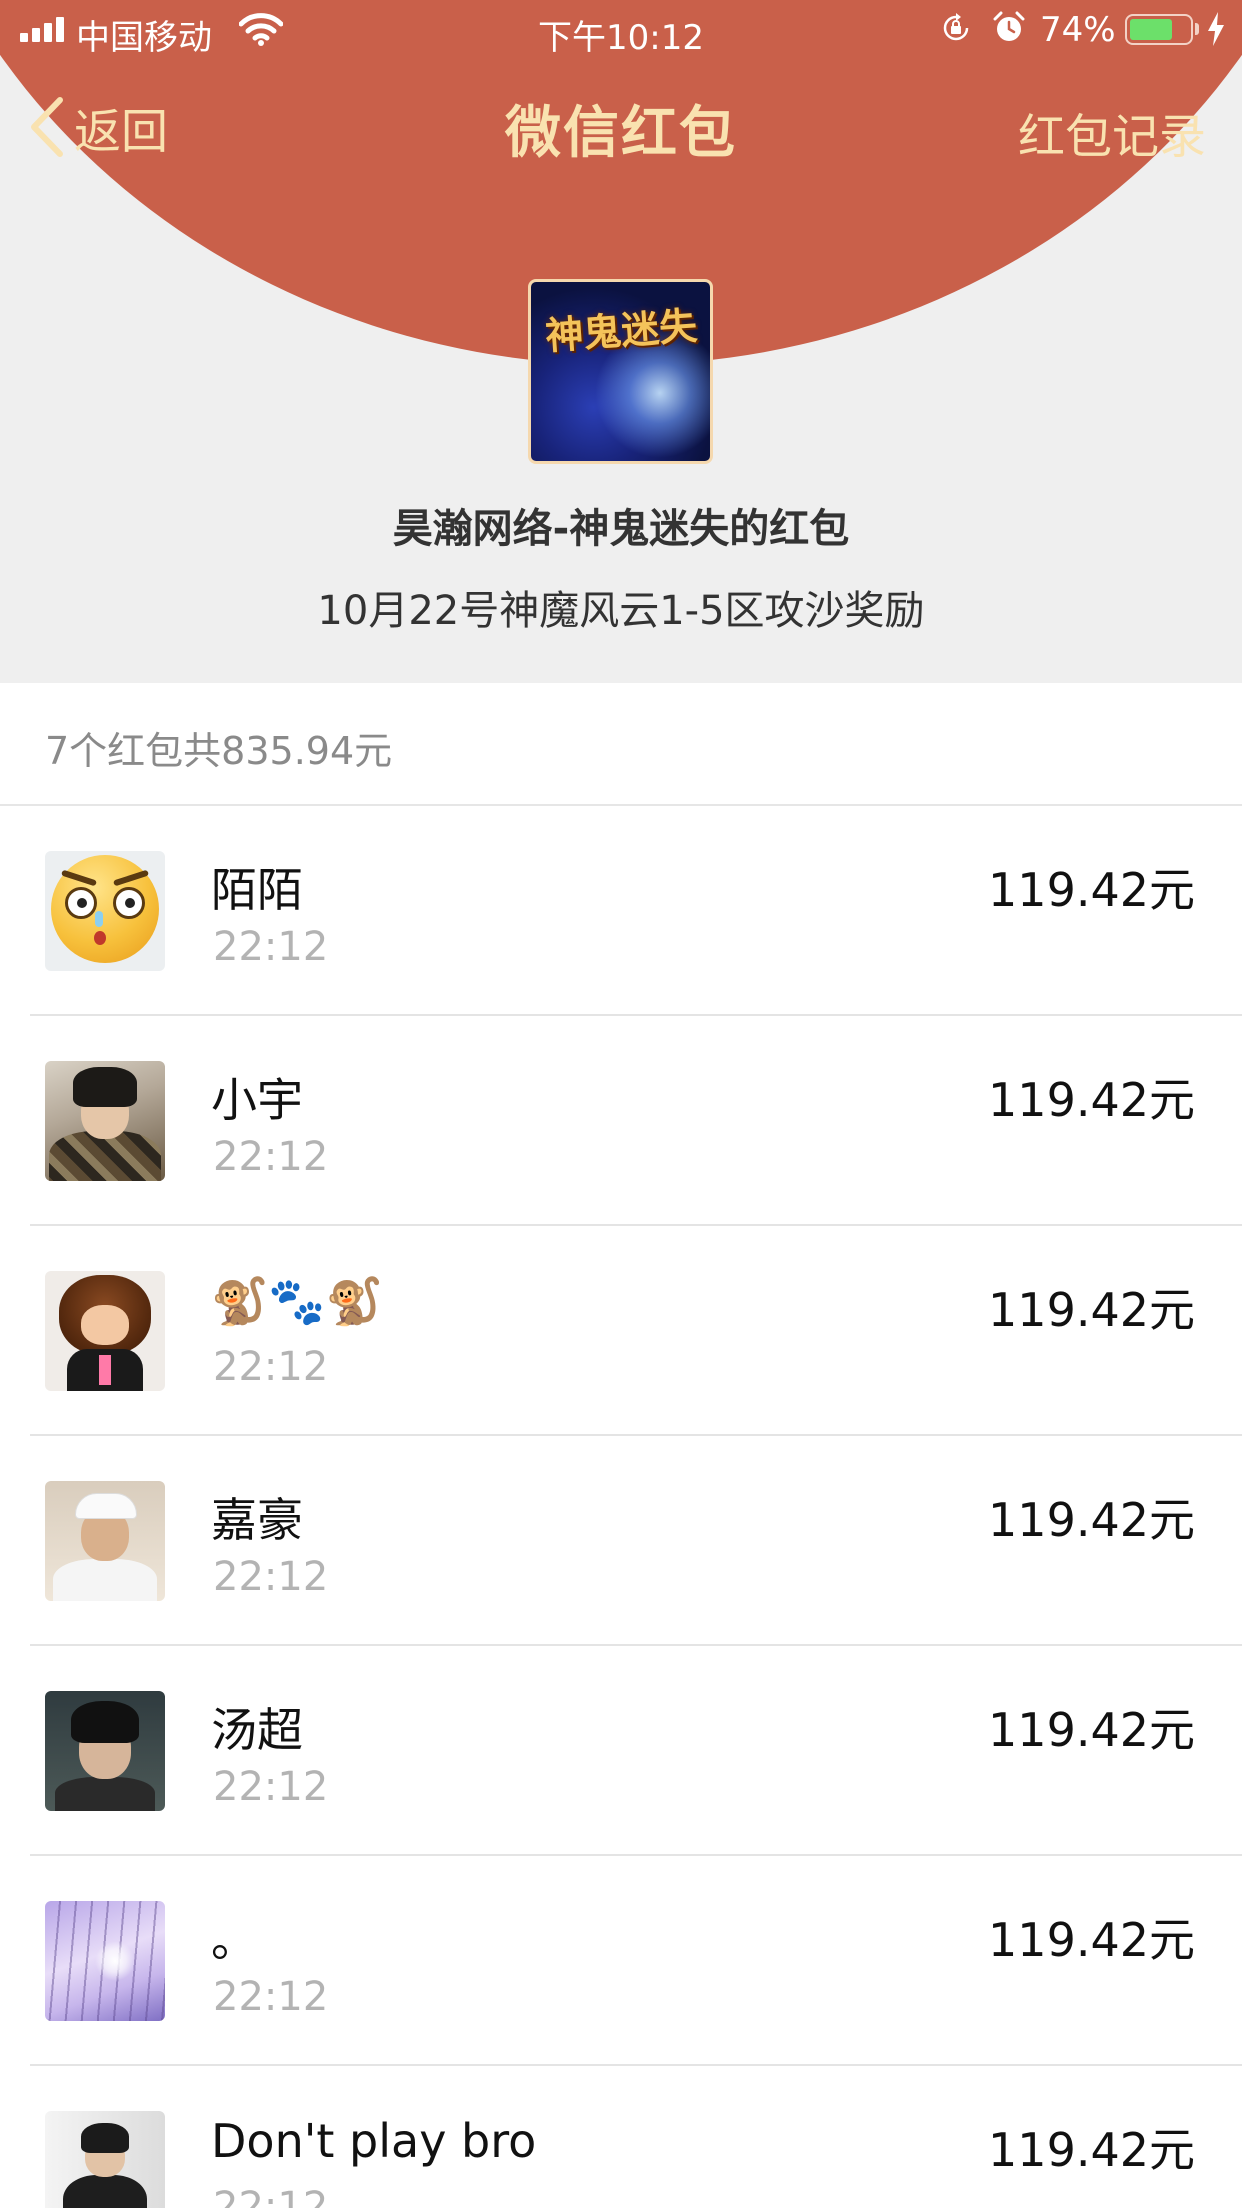  Describe the element at coordinates (1197, 29) in the screenshot. I see `battery-cap` at that location.